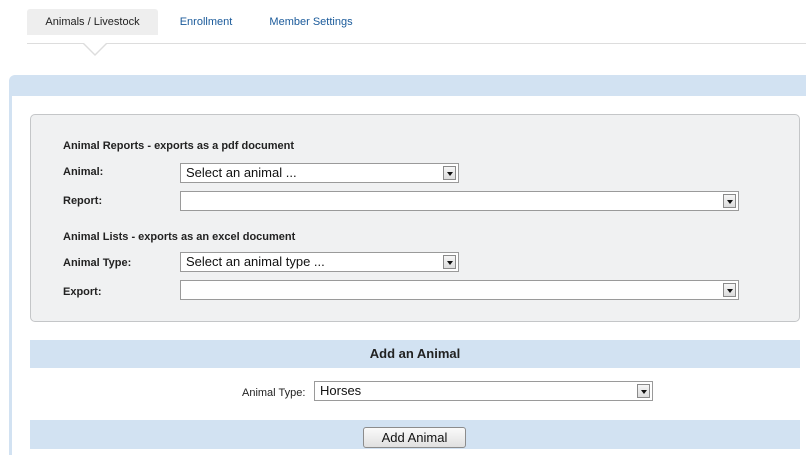 This screenshot has height=456, width=806. I want to click on report-label: Report:, so click(83, 201).